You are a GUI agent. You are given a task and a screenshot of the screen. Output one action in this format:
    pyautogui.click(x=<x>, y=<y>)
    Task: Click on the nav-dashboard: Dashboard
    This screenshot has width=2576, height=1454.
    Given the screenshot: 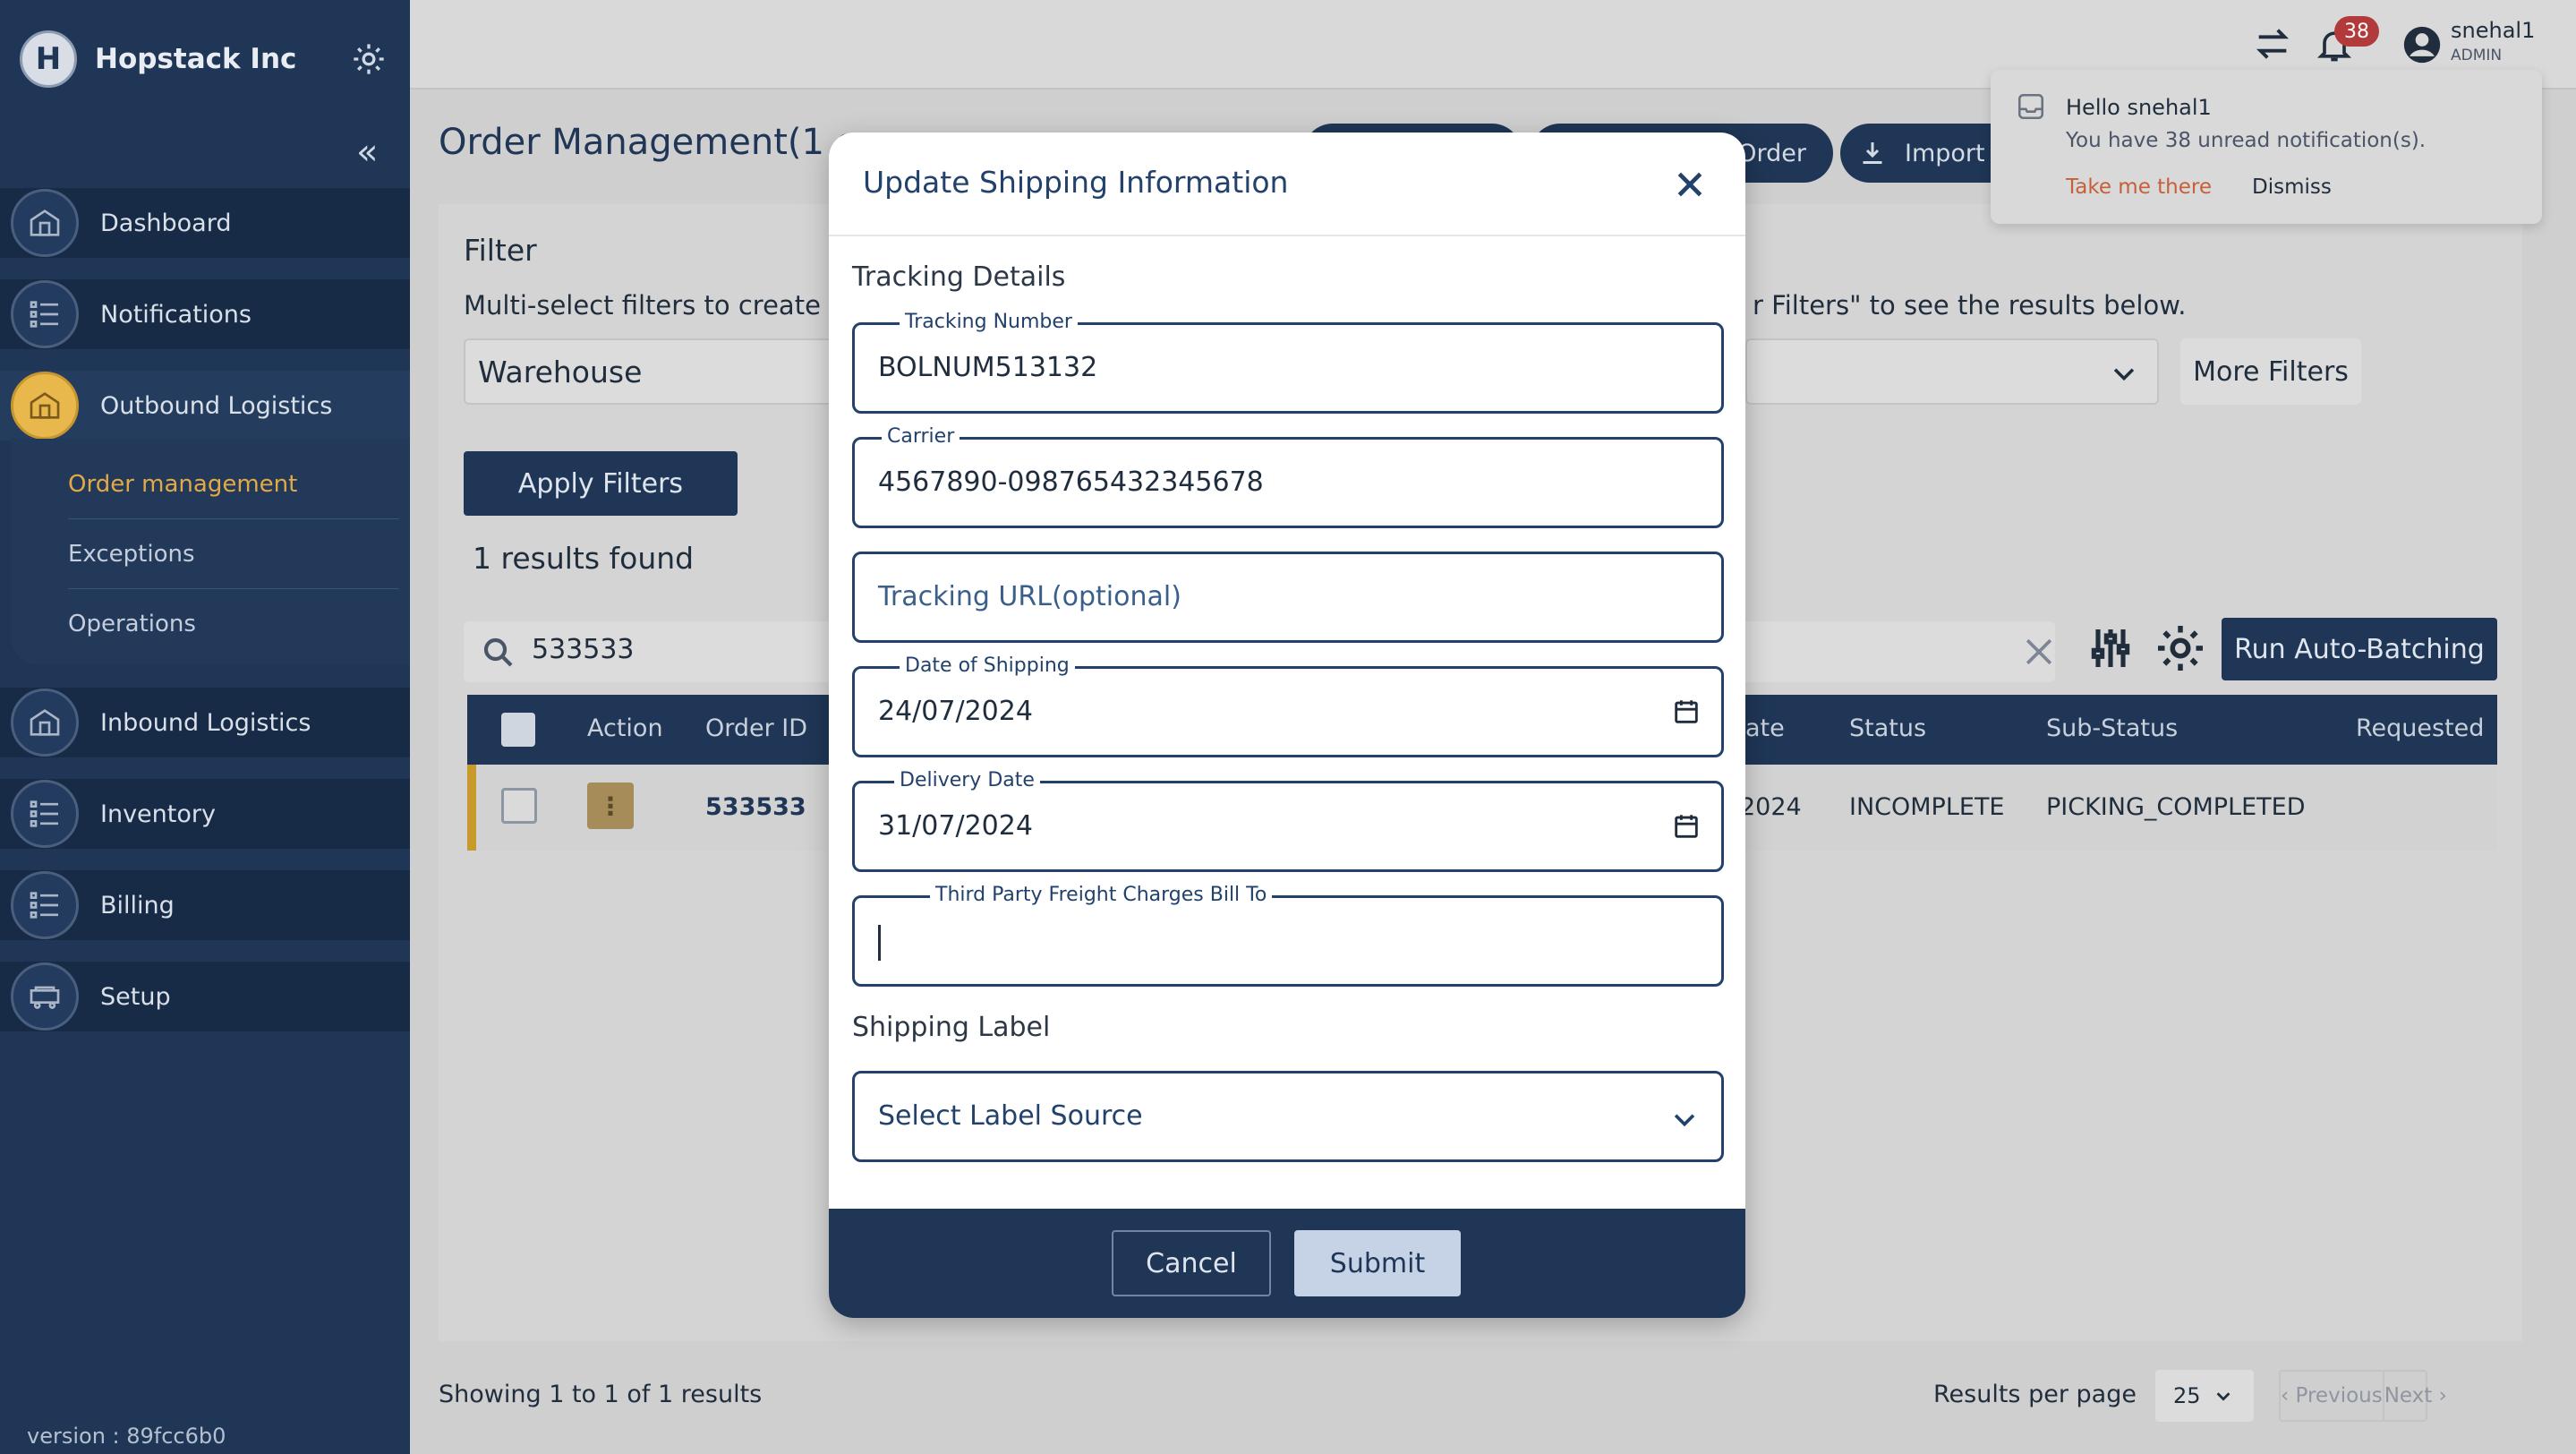 What is the action you would take?
    pyautogui.click(x=205, y=223)
    